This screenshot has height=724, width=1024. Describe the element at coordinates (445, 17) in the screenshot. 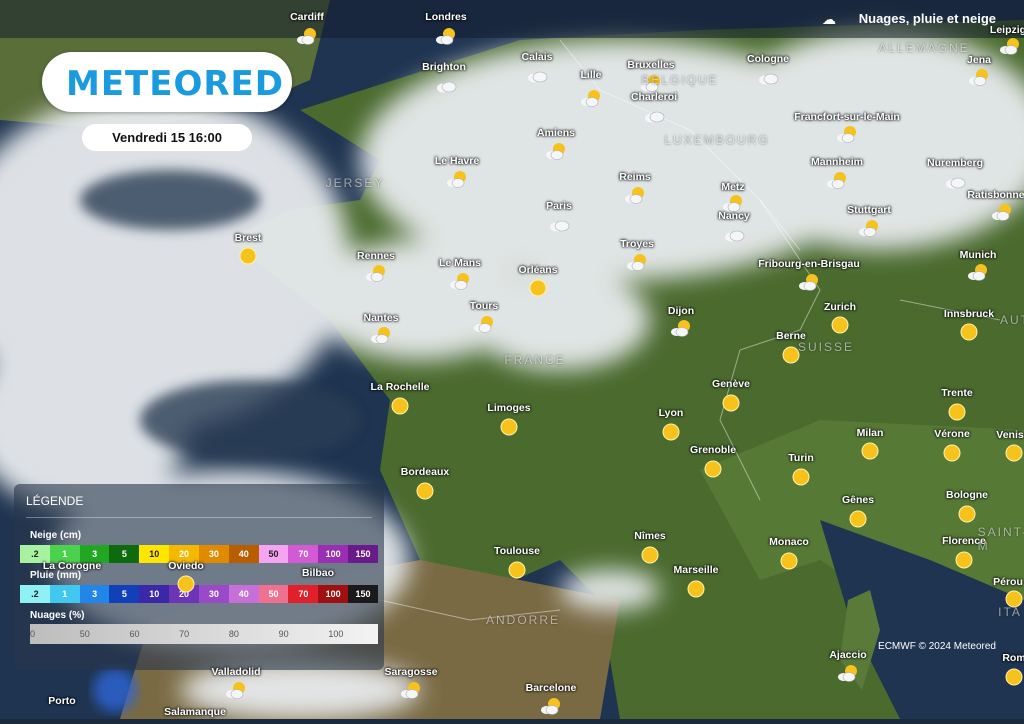

I see `city-label: Londres` at that location.